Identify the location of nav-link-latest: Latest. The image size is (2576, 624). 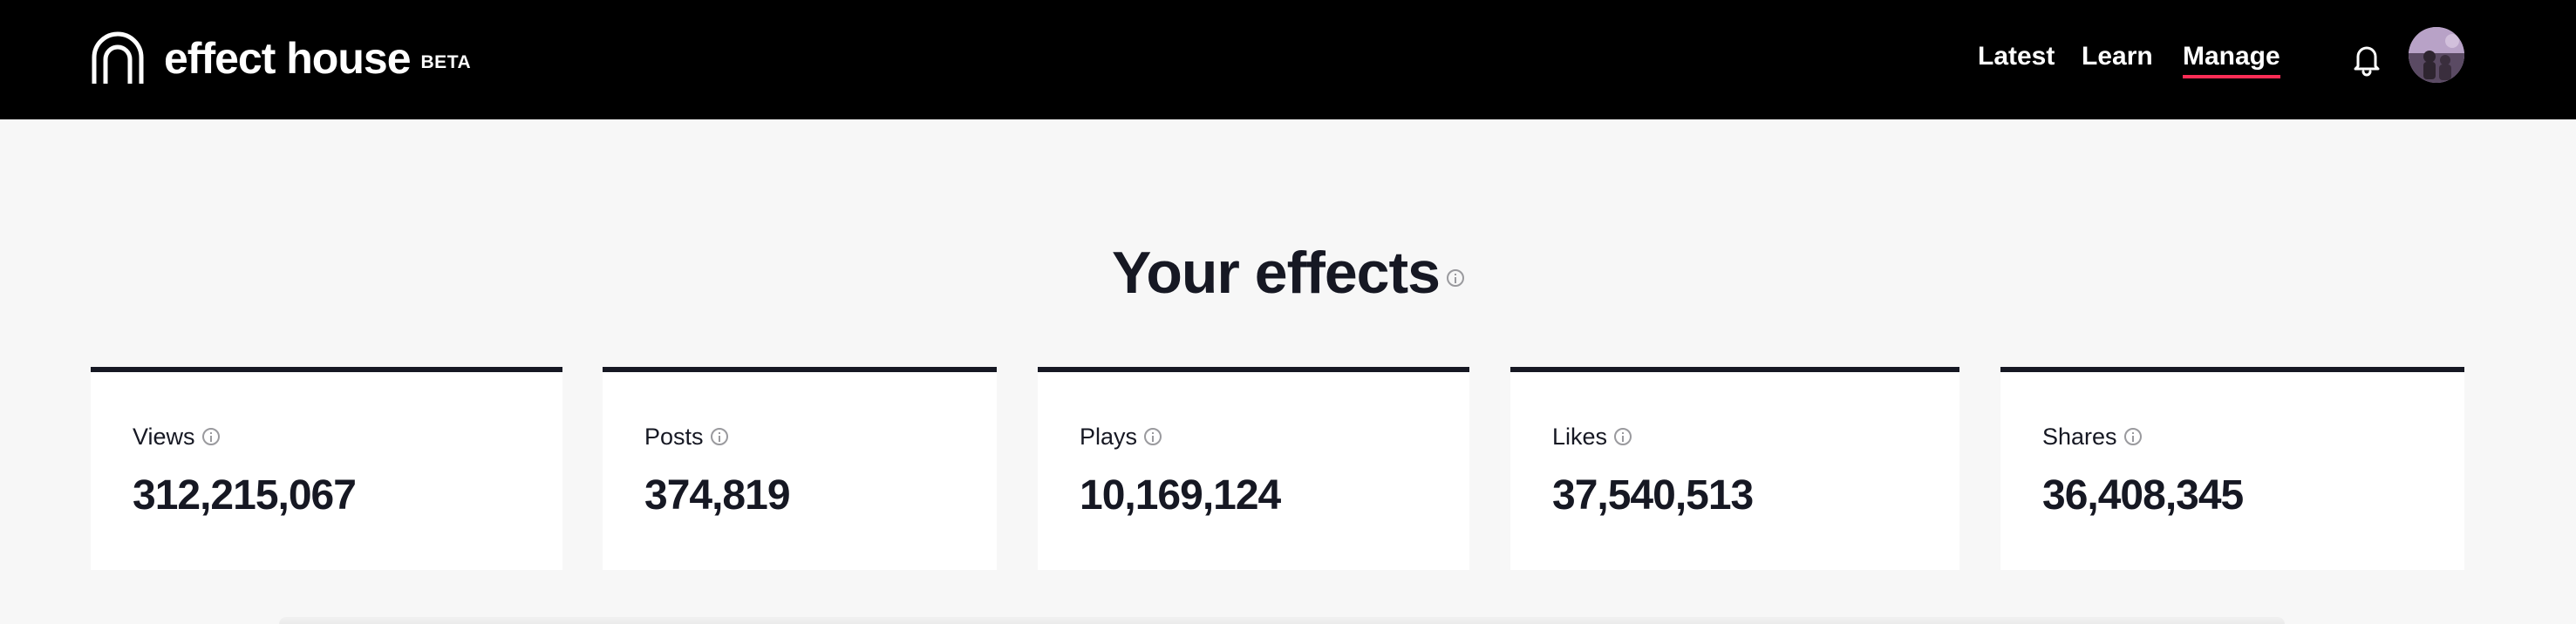
(2017, 56).